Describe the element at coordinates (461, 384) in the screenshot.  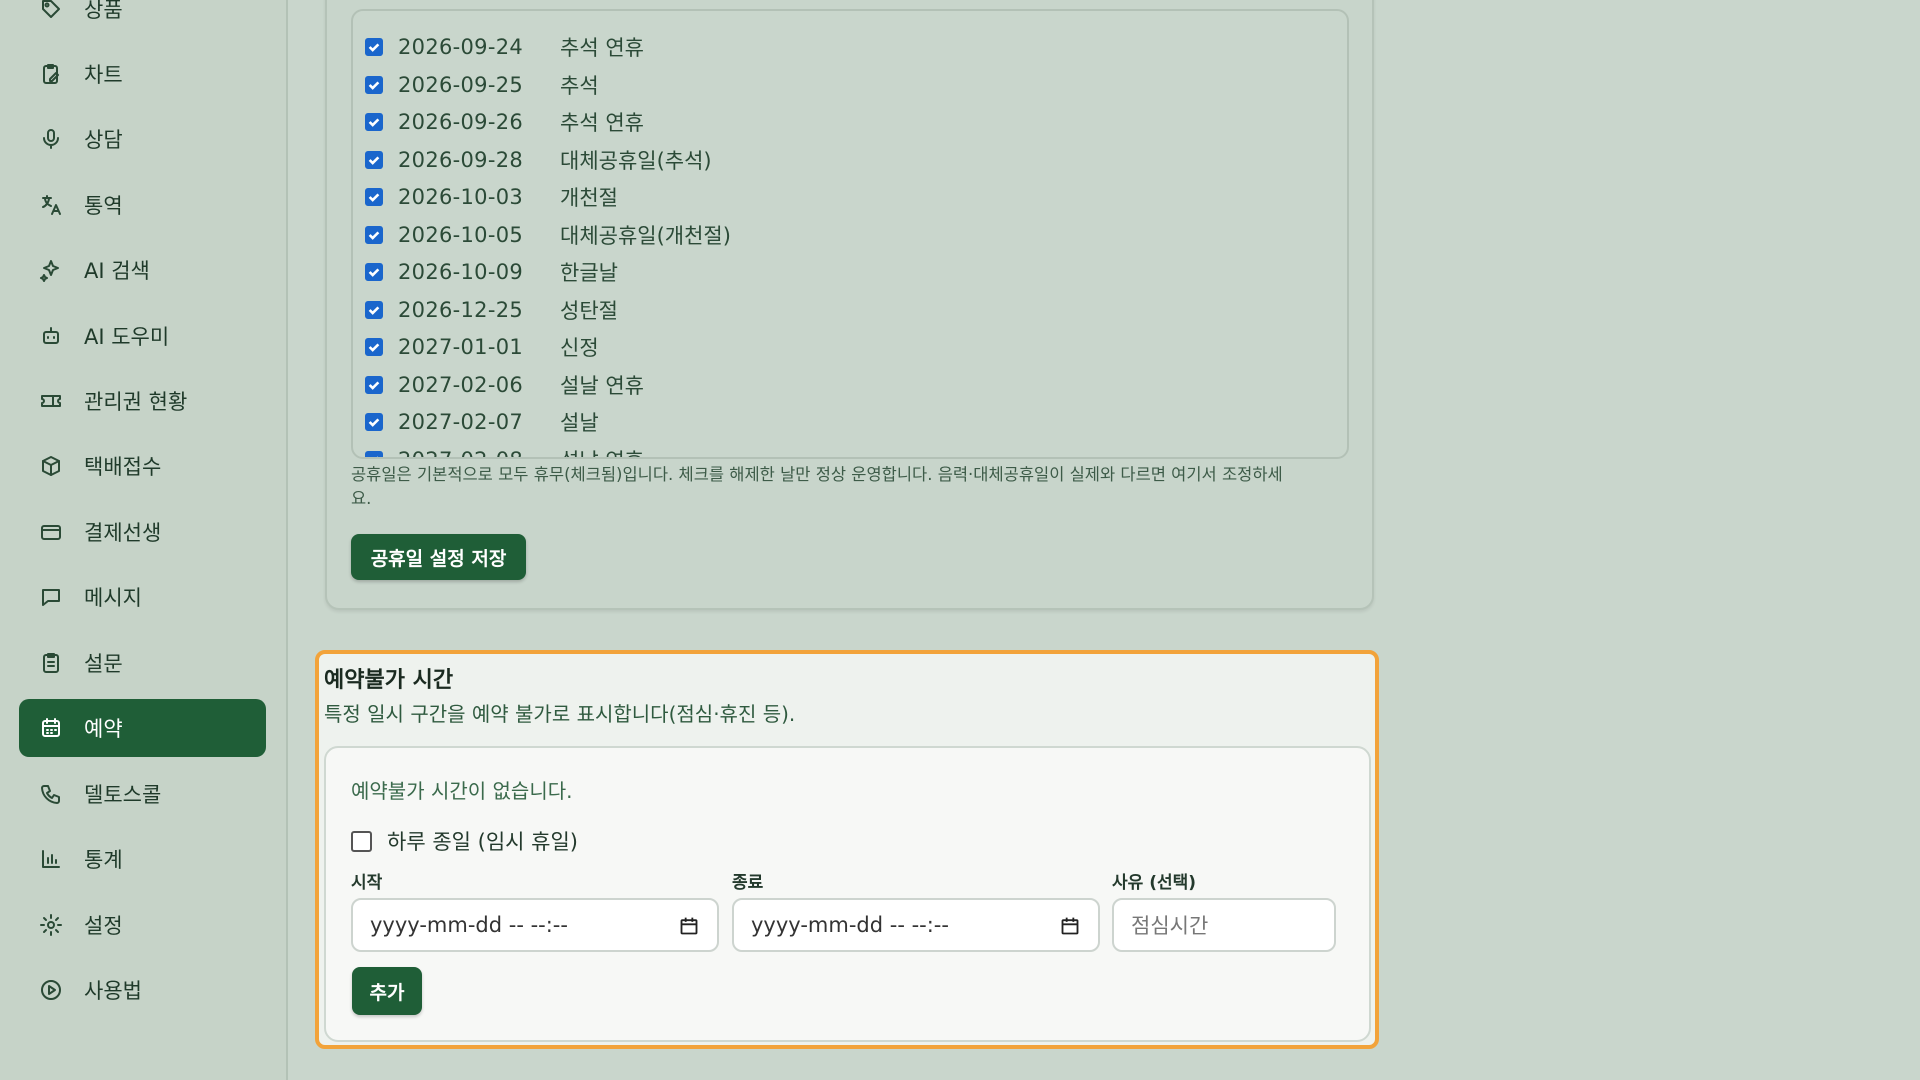
I see `holiday-date: 2027-02-06` at that location.